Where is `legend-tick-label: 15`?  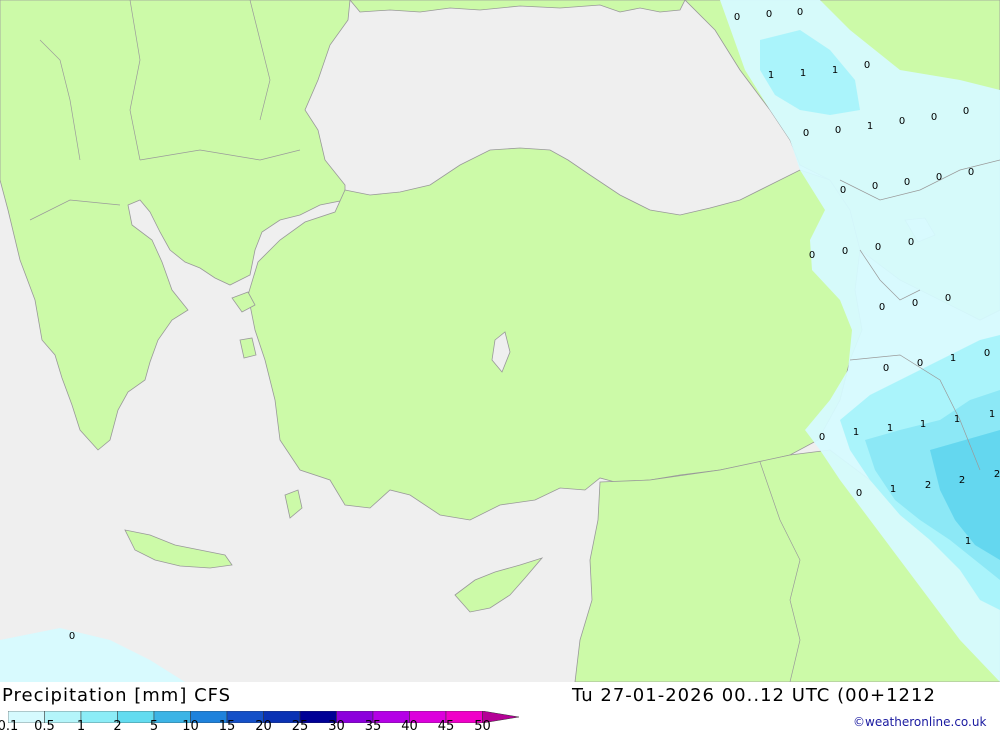 legend-tick-label: 15 is located at coordinates (227, 726).